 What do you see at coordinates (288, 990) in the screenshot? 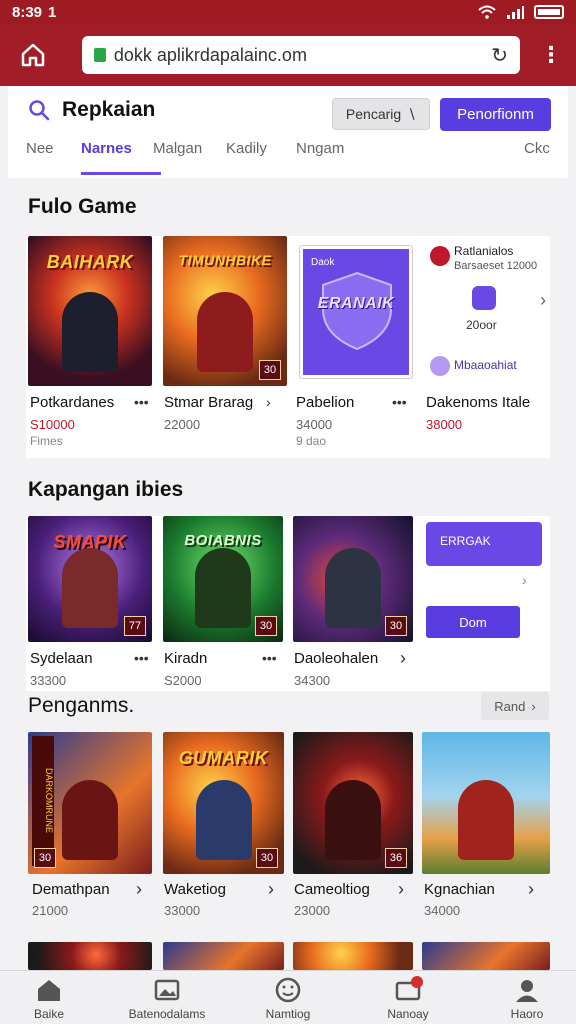
I see `smile-icon` at bounding box center [288, 990].